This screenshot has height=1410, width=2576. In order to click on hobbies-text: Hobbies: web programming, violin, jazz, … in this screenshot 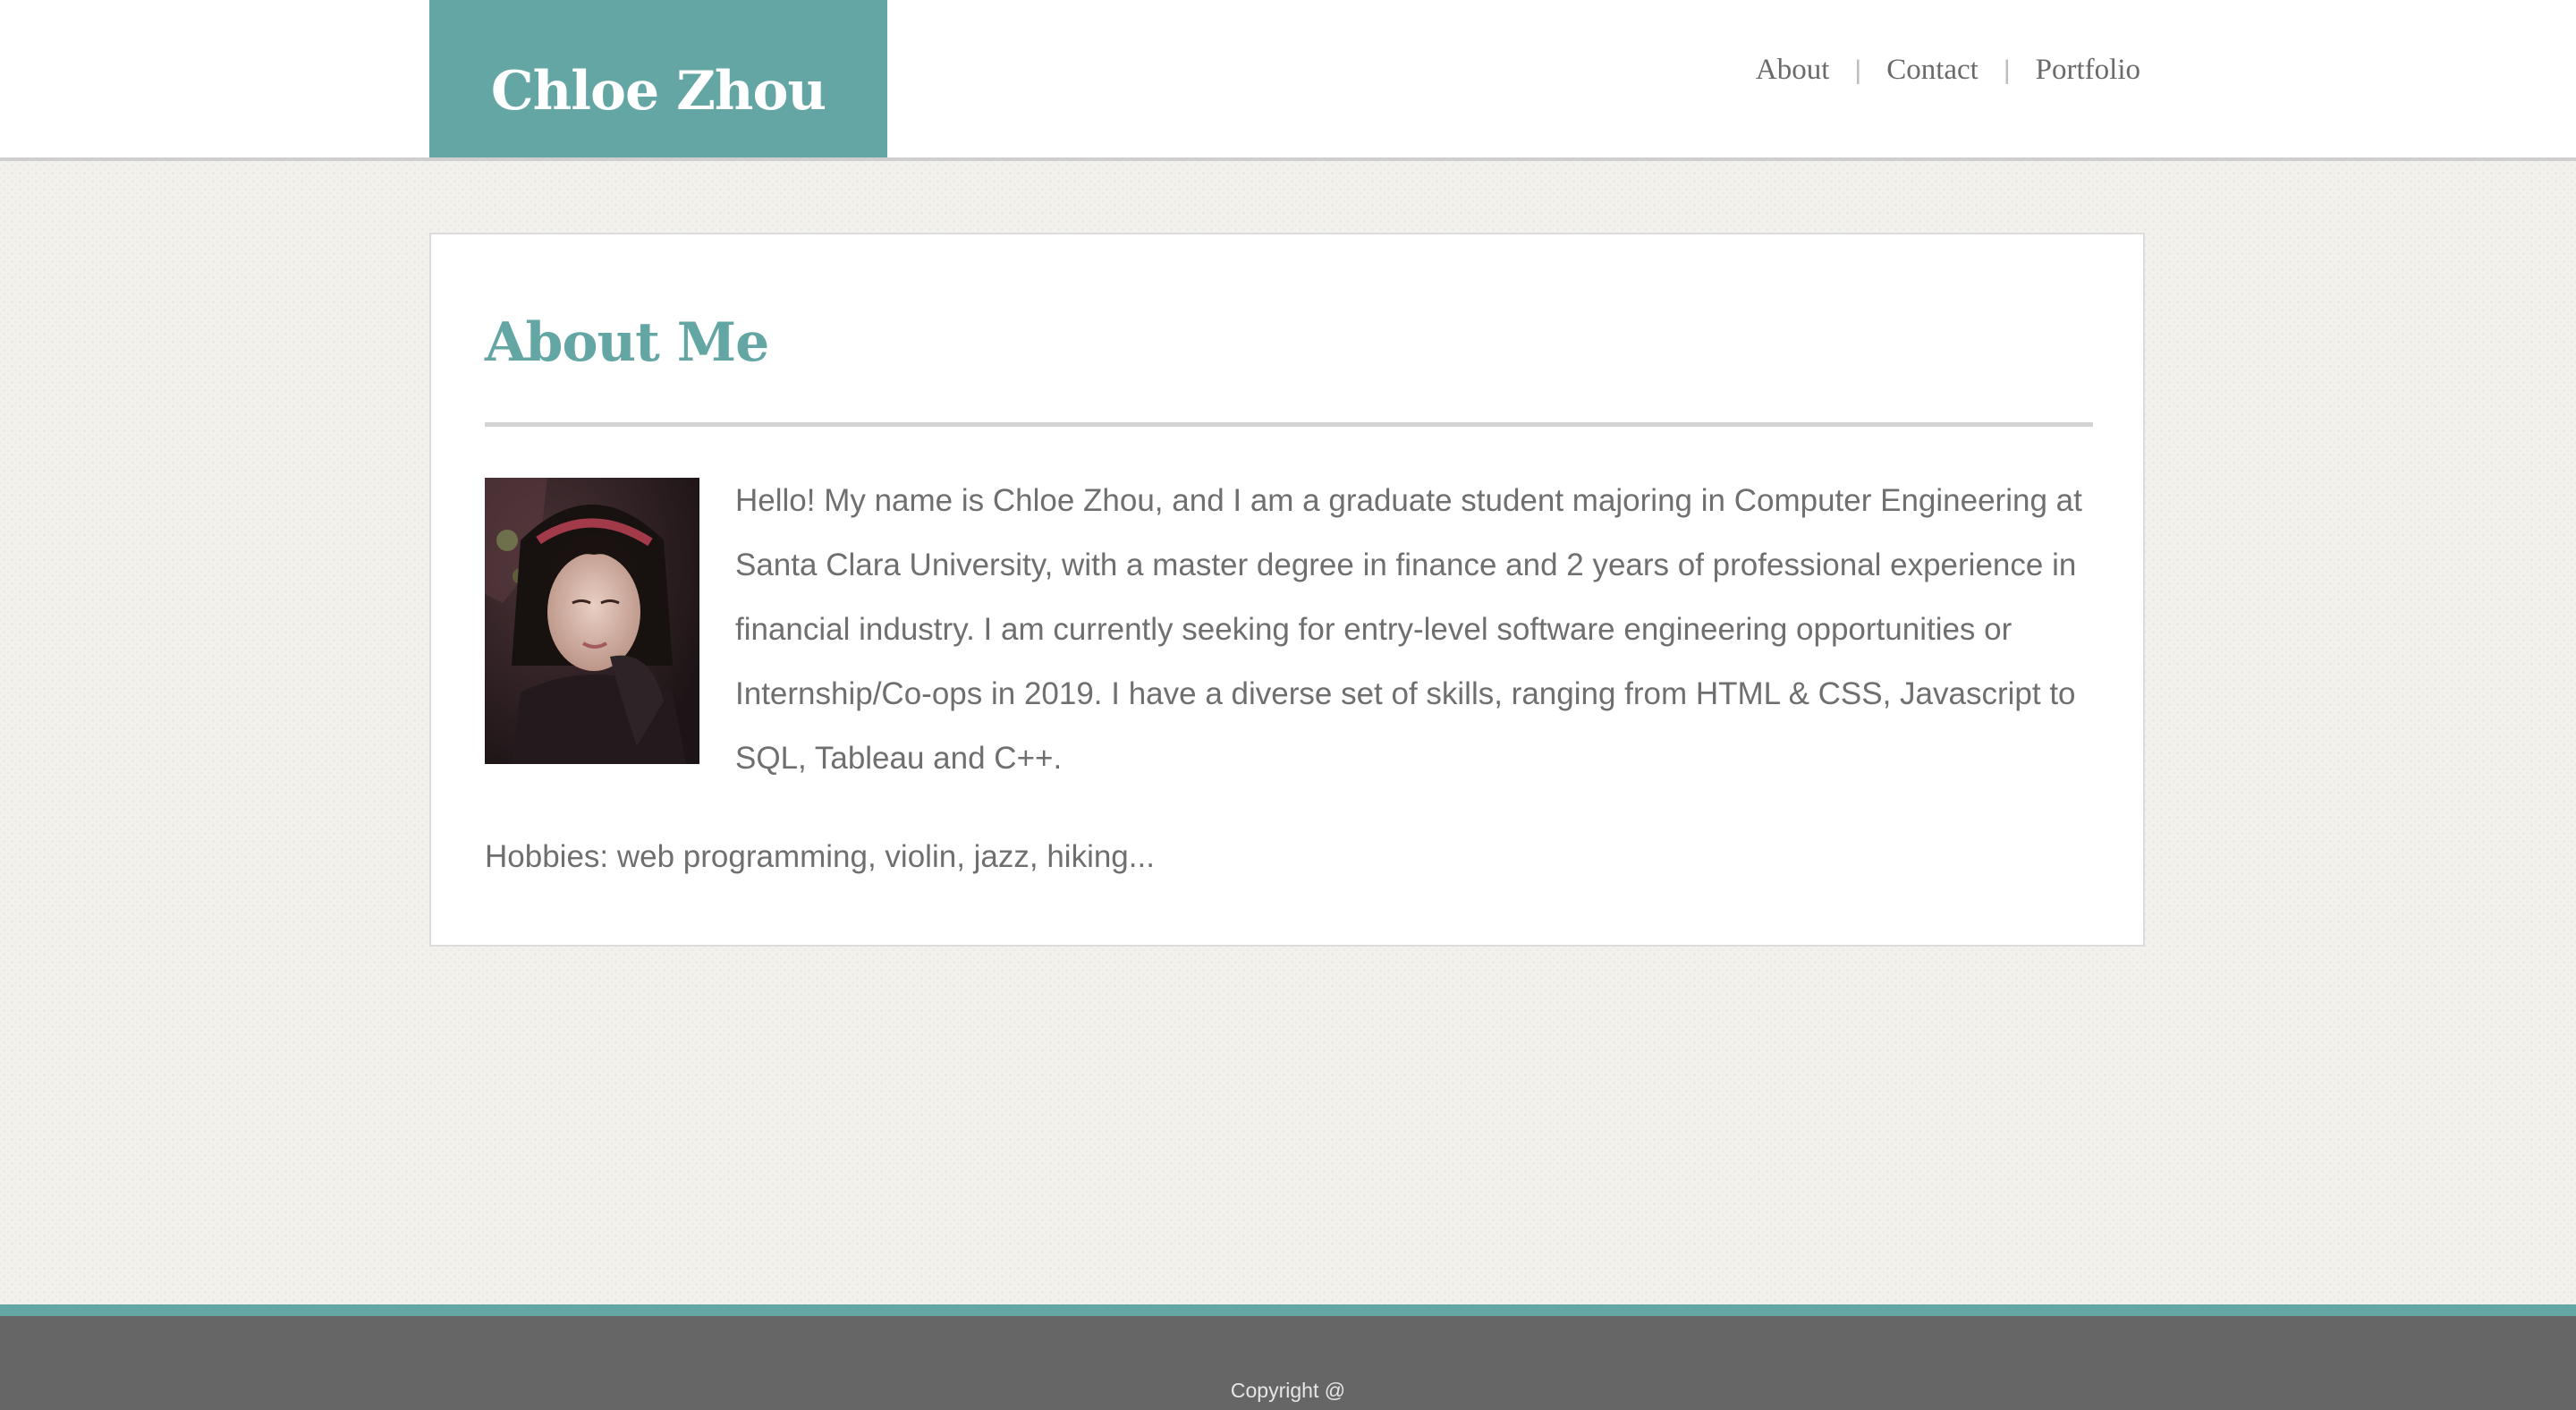, I will do `click(820, 857)`.